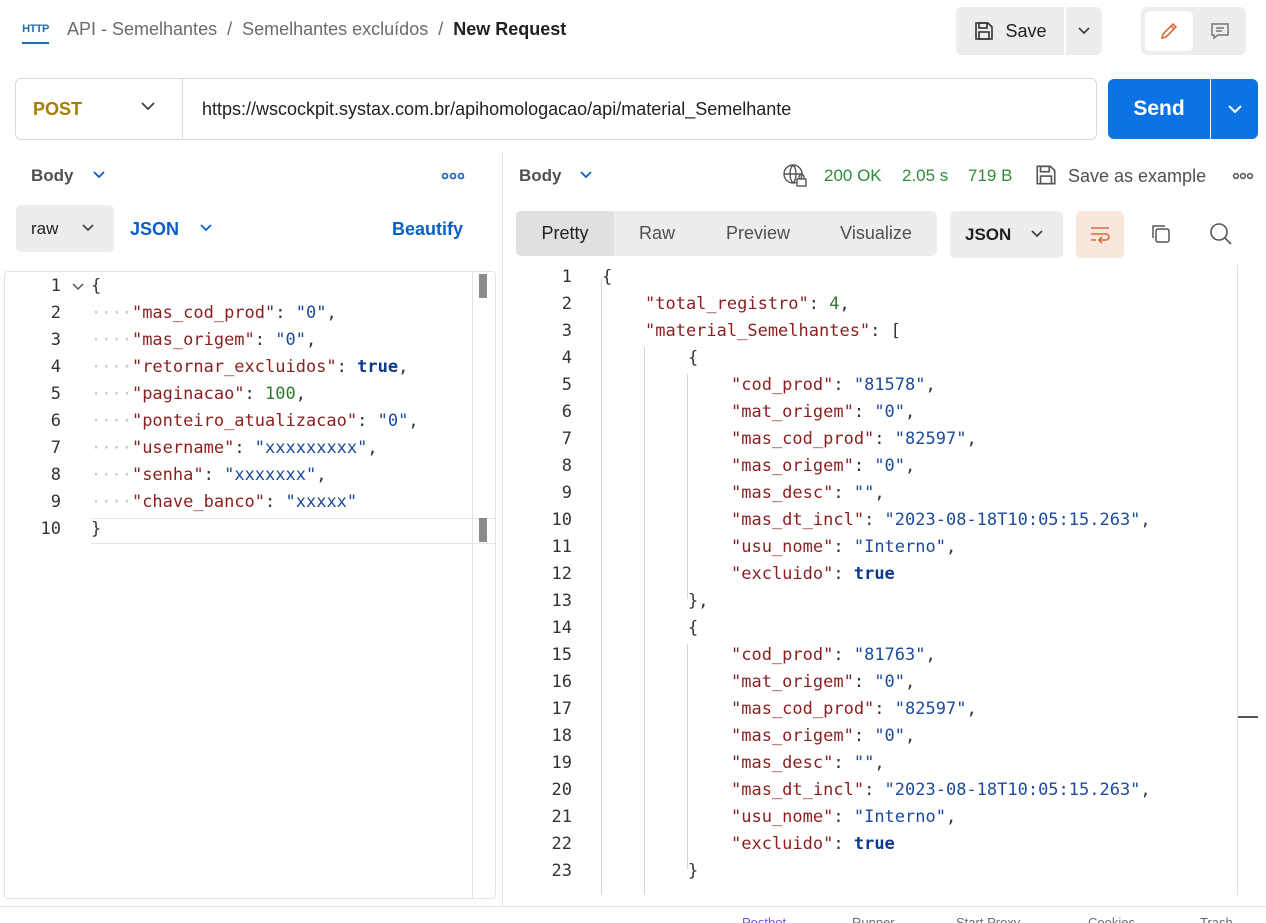 The image size is (1266, 923). Describe the element at coordinates (566, 358) in the screenshot. I see `line-number: 4` at that location.